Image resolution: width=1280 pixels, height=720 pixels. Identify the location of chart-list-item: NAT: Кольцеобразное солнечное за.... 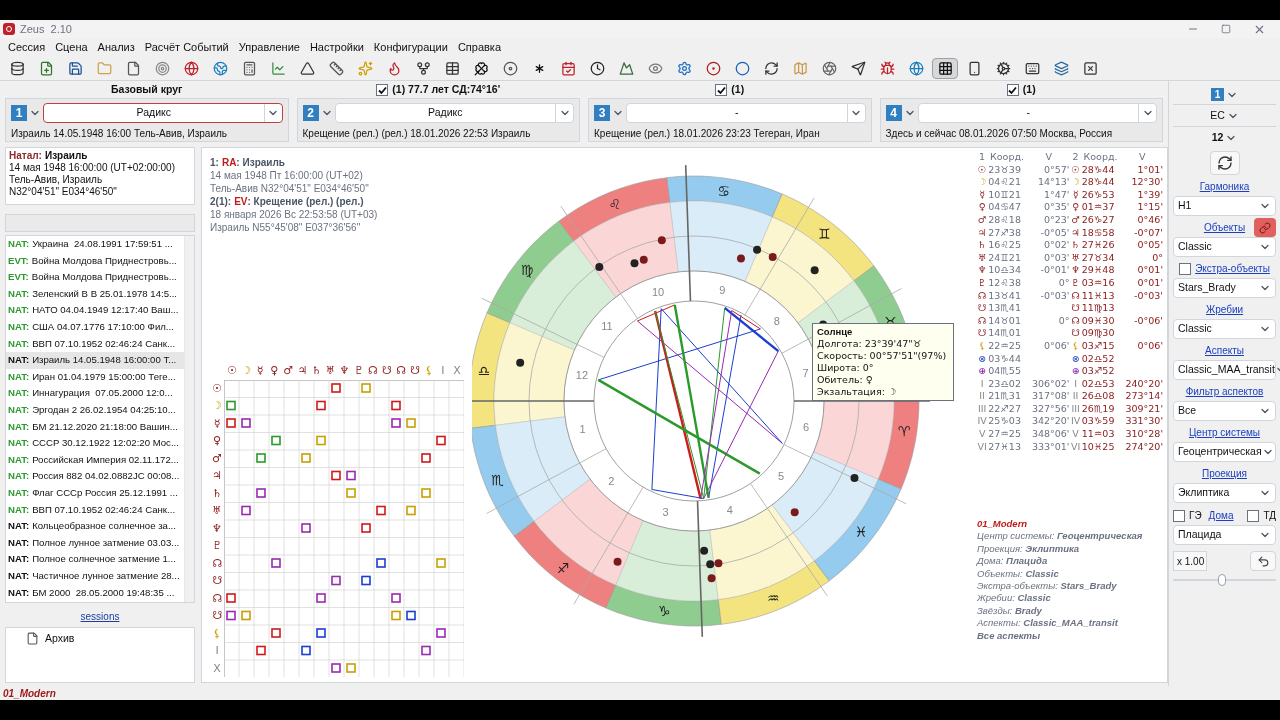
(95, 526).